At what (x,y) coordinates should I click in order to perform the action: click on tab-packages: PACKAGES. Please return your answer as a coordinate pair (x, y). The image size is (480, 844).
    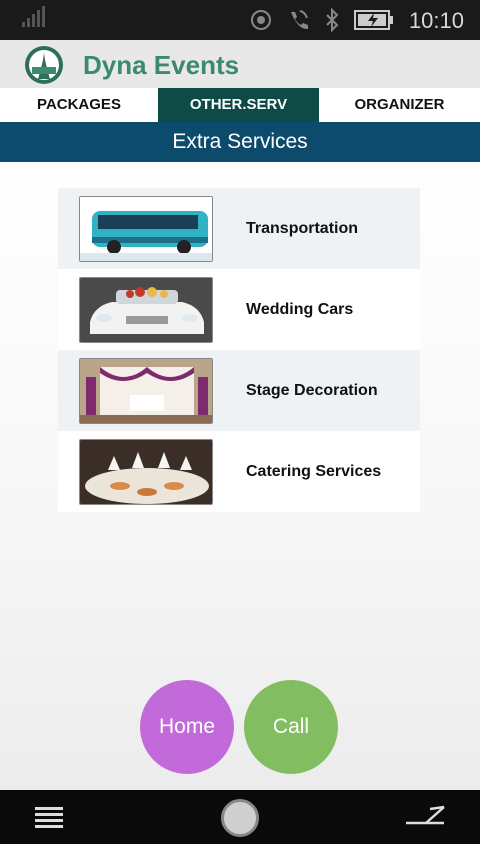
    Looking at the image, I should click on (79, 105).